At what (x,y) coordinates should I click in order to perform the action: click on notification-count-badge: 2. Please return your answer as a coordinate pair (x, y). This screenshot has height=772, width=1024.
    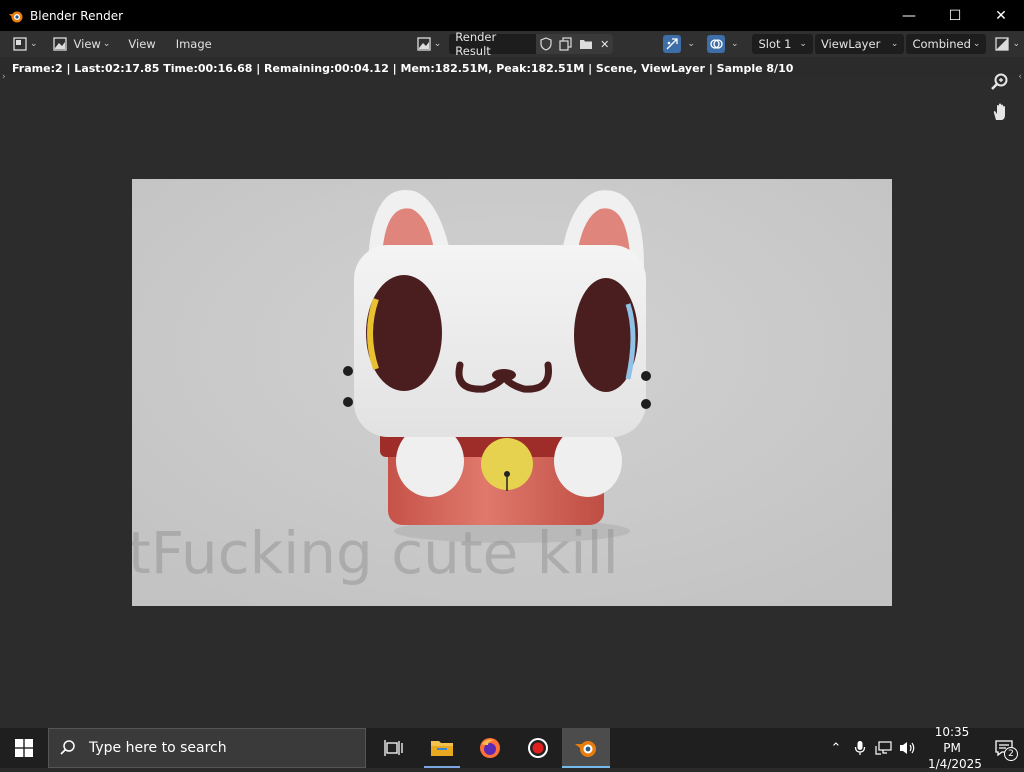
    Looking at the image, I should click on (1011, 754).